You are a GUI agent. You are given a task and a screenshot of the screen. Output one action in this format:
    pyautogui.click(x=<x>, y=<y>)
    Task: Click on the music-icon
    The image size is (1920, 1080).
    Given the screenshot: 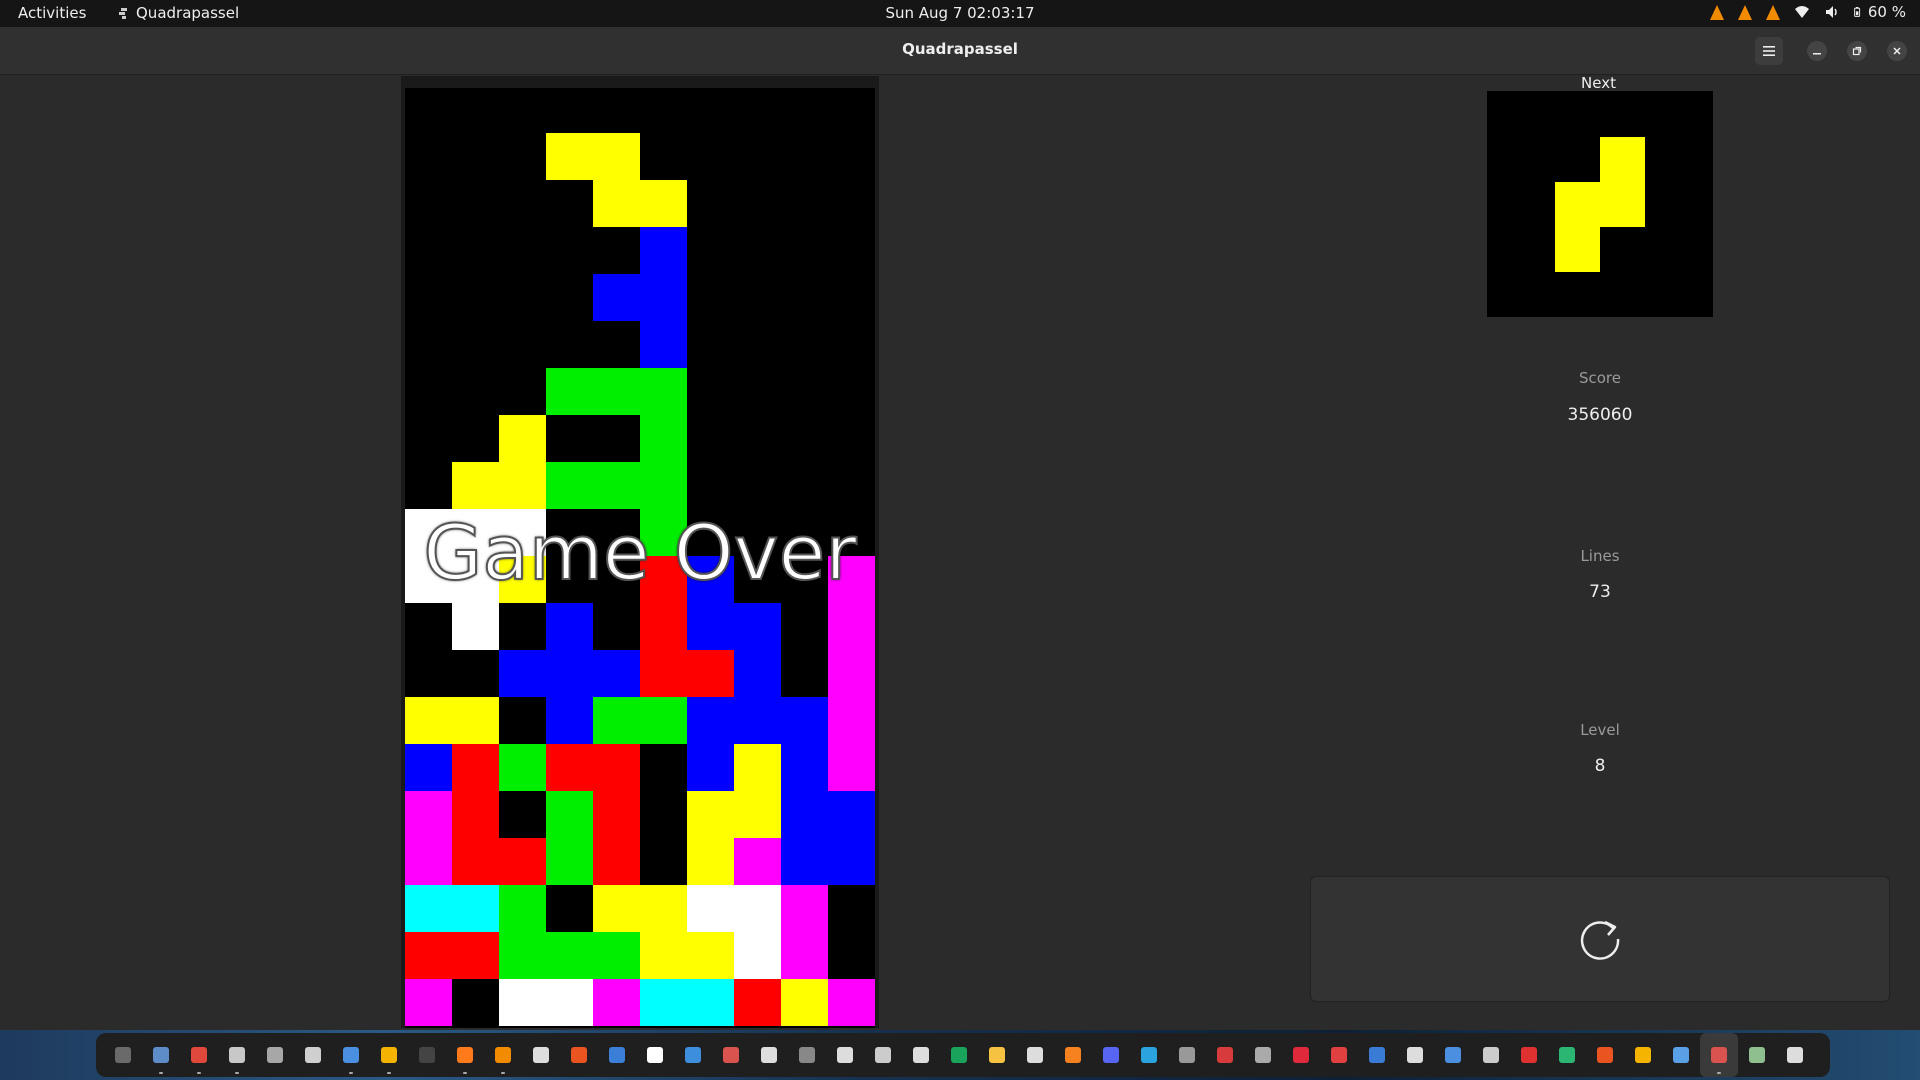 What is the action you would take?
    pyautogui.click(x=1035, y=1055)
    